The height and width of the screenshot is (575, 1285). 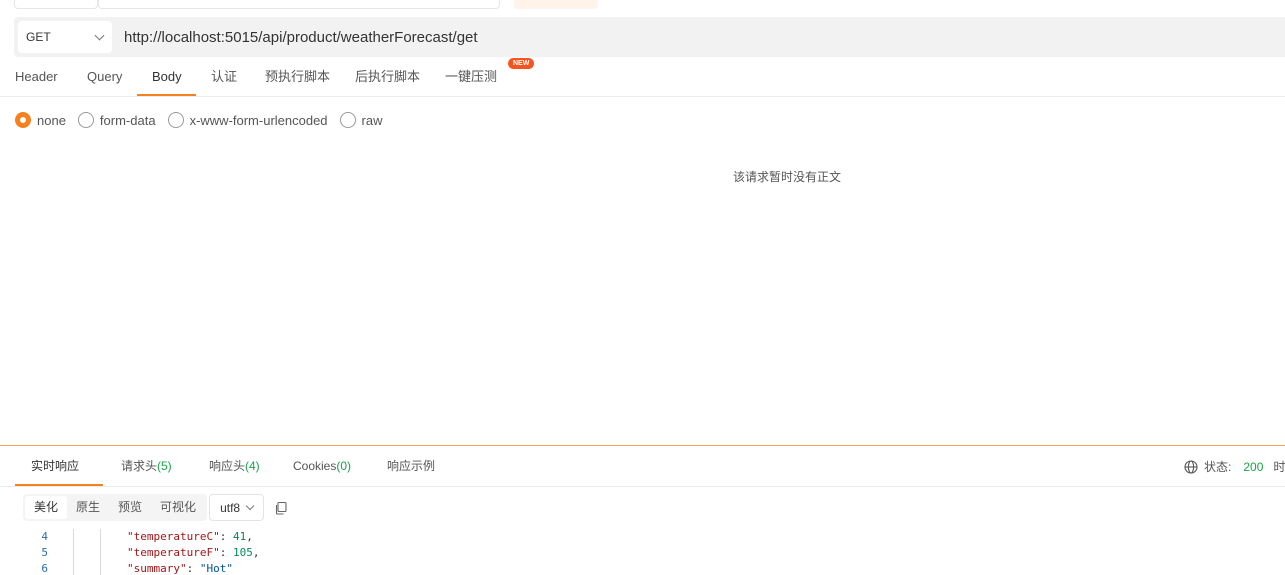 What do you see at coordinates (167, 77) in the screenshot?
I see `tab-body: Body` at bounding box center [167, 77].